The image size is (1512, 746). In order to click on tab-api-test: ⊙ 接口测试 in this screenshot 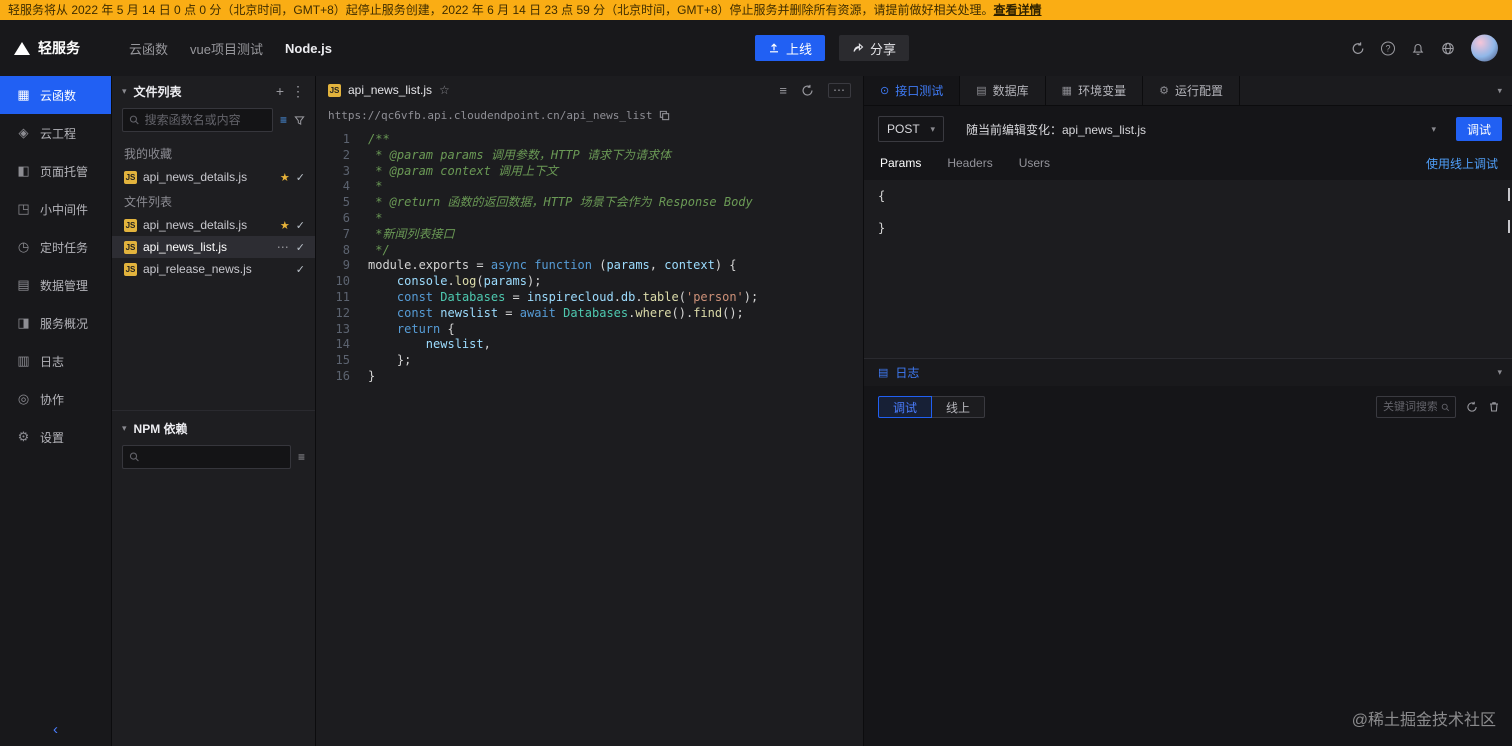, I will do `click(912, 90)`.